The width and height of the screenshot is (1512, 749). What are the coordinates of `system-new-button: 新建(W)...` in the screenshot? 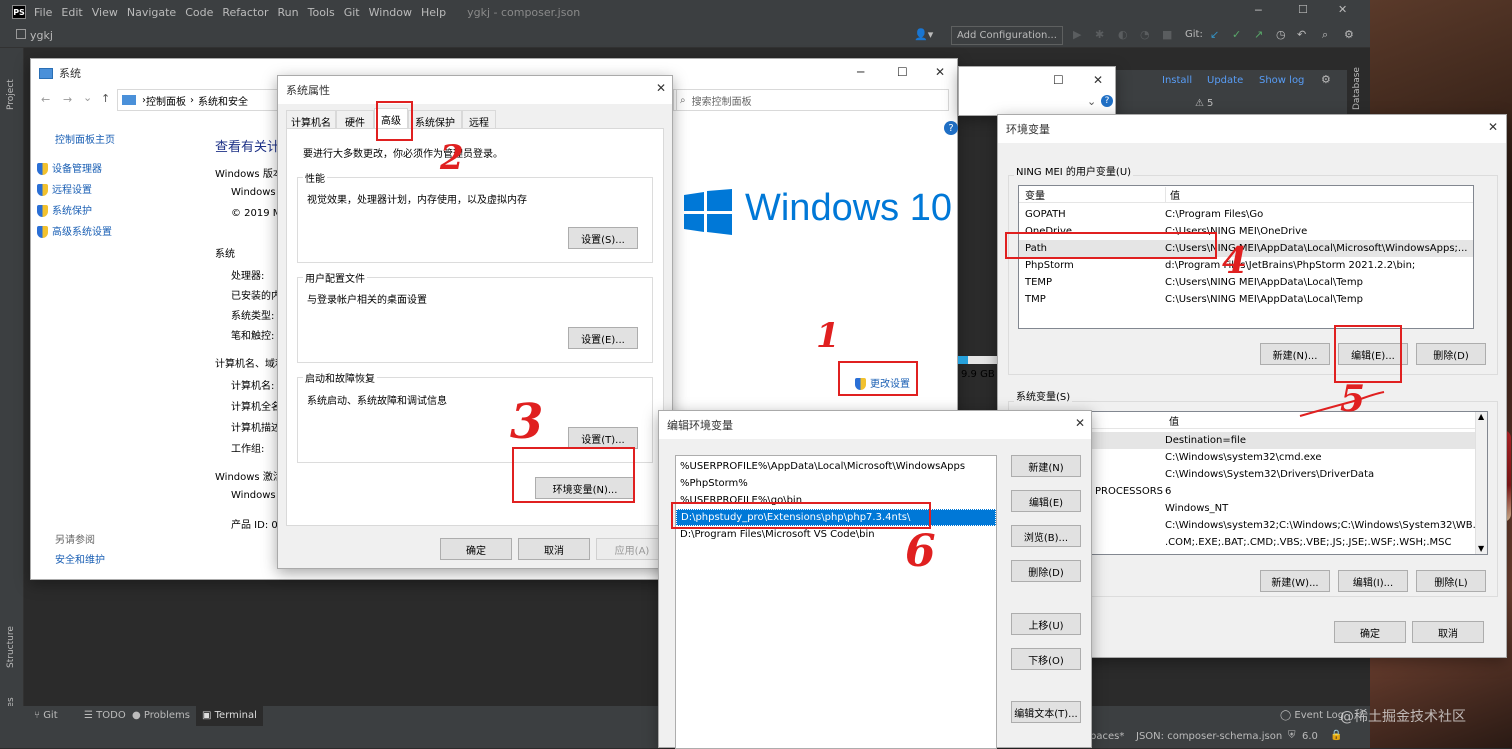 It's located at (1295, 581).